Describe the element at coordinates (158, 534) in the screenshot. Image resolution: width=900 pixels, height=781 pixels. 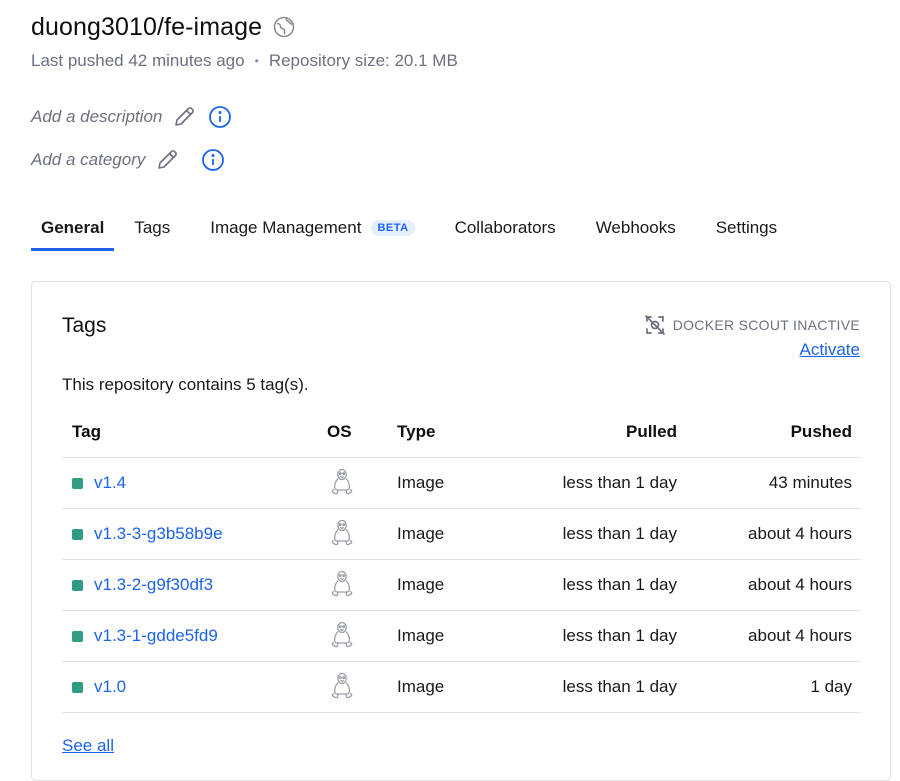
I see `tag-link: v1.3-3-g3b58b9e` at that location.